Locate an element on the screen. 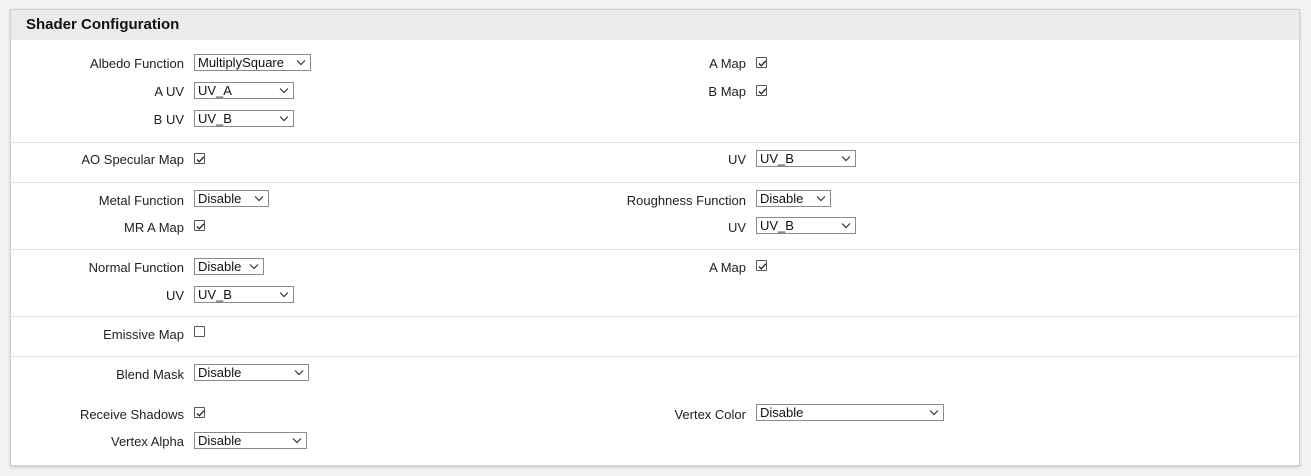 This screenshot has height=476, width=1311. emissive-map-checkbox is located at coordinates (199, 331).